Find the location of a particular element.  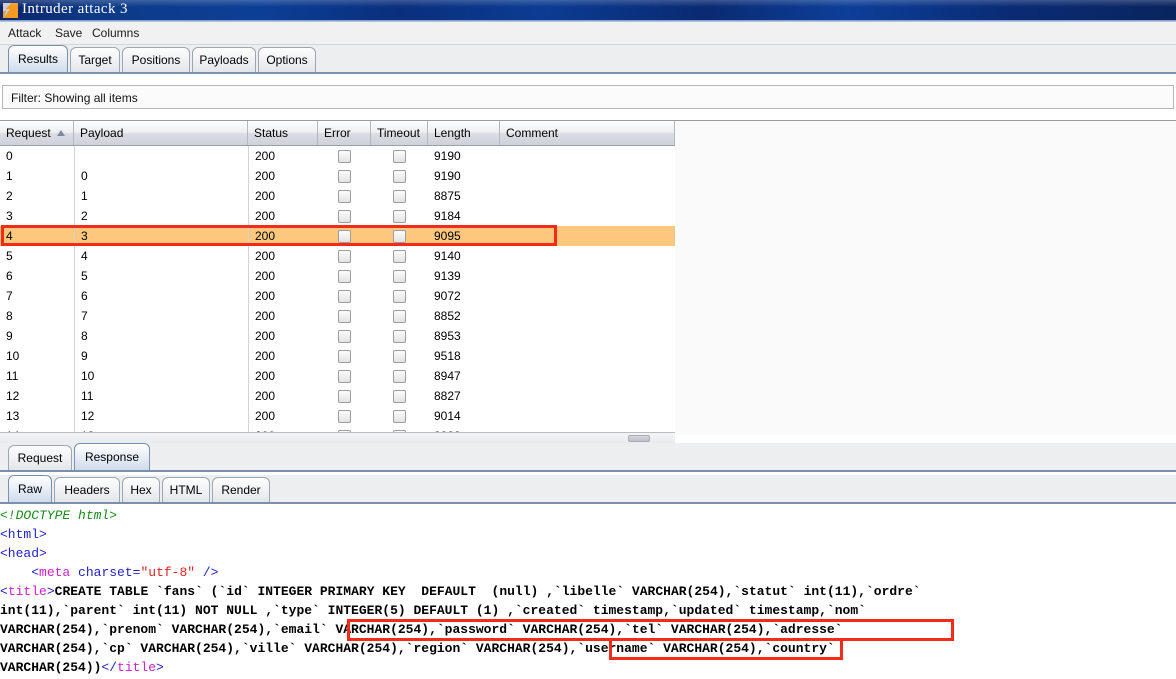

menu-item-save: Save is located at coordinates (68, 33).